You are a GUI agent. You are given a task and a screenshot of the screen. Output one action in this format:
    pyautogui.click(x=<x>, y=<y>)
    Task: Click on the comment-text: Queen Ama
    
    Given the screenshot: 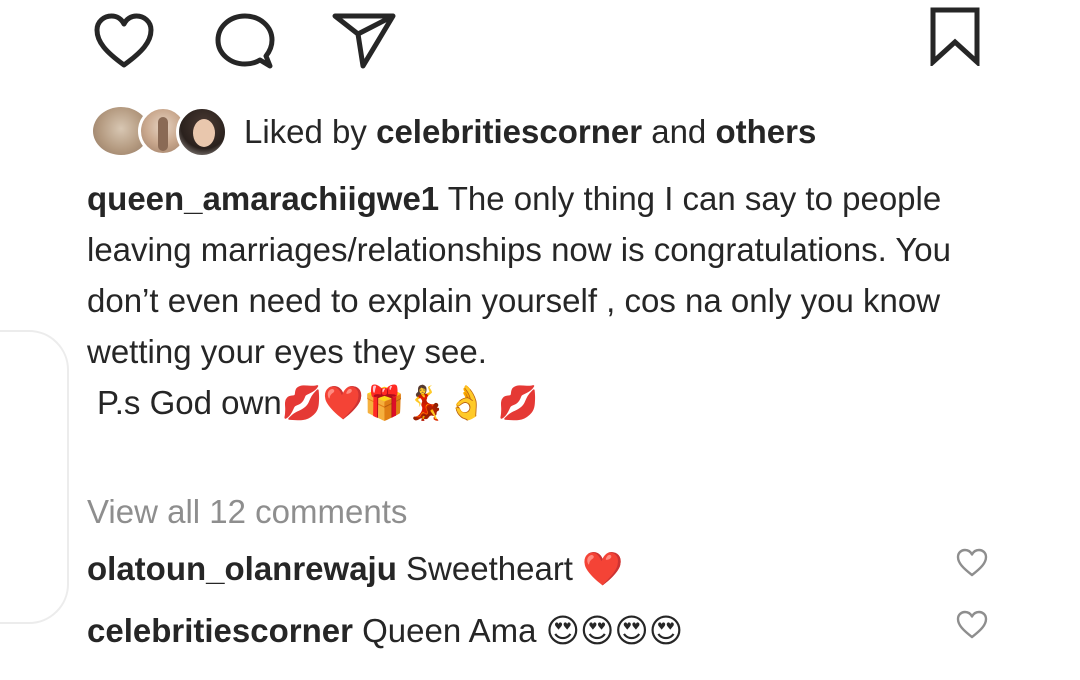 What is the action you would take?
    pyautogui.click(x=449, y=630)
    